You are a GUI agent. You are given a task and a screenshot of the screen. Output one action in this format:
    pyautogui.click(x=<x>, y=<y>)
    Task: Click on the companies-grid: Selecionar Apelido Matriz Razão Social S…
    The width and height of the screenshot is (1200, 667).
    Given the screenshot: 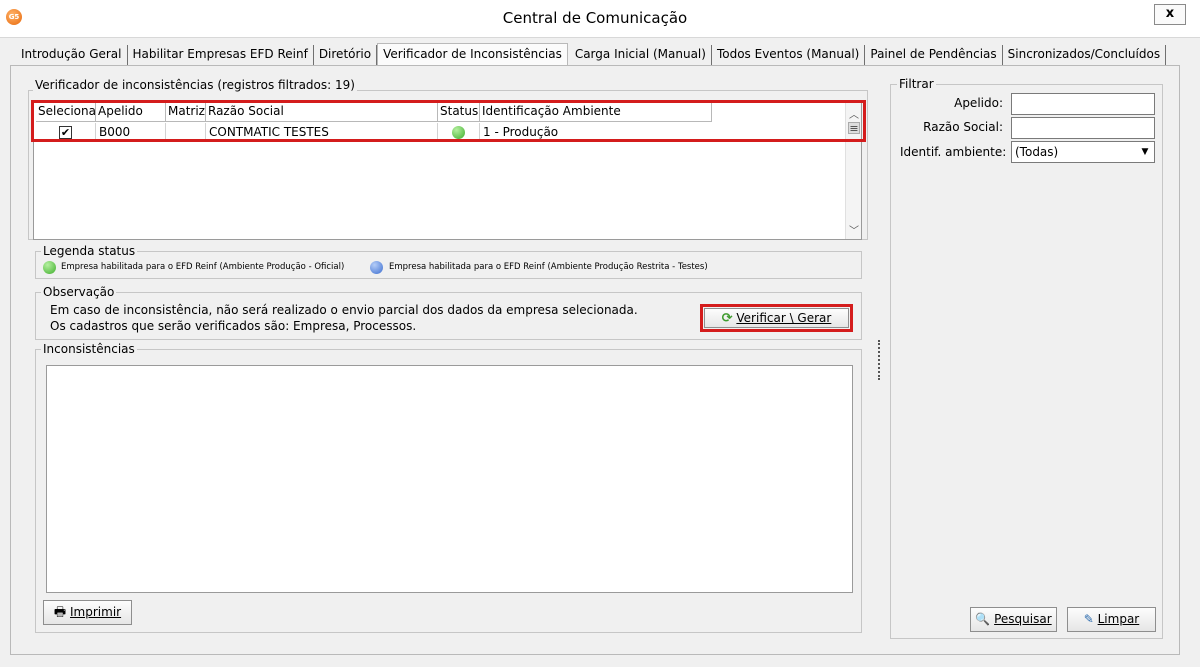 What is the action you would take?
    pyautogui.click(x=447, y=170)
    